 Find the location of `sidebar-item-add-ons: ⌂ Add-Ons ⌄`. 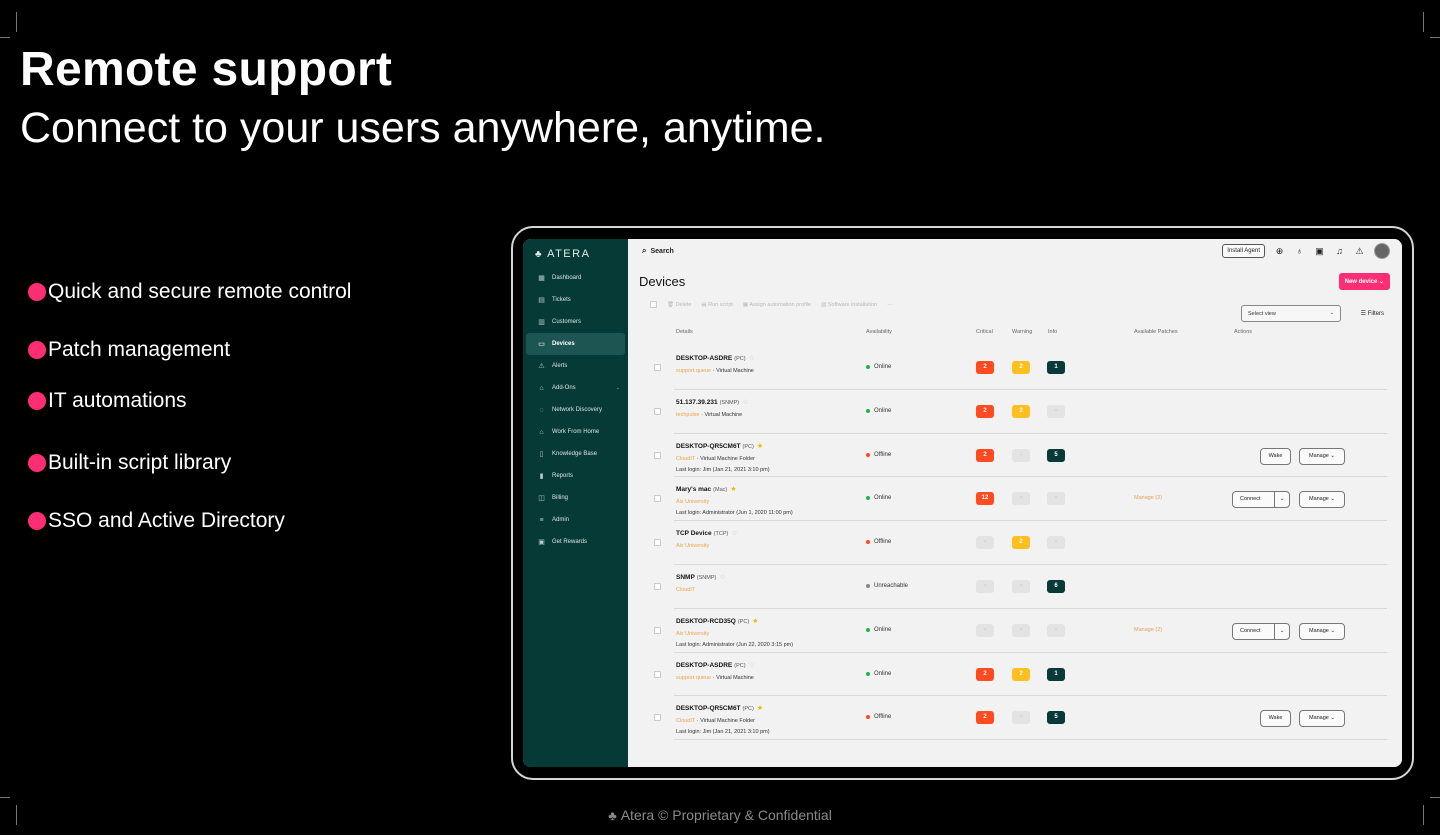

sidebar-item-add-ons: ⌂ Add-Ons ⌄ is located at coordinates (575, 388).